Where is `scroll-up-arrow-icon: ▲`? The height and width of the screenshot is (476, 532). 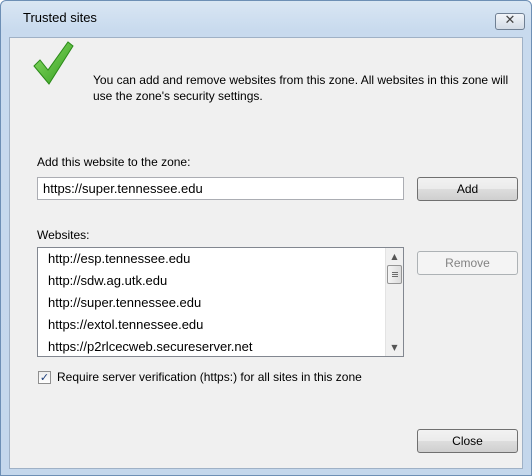
scroll-up-arrow-icon: ▲ is located at coordinates (394, 256).